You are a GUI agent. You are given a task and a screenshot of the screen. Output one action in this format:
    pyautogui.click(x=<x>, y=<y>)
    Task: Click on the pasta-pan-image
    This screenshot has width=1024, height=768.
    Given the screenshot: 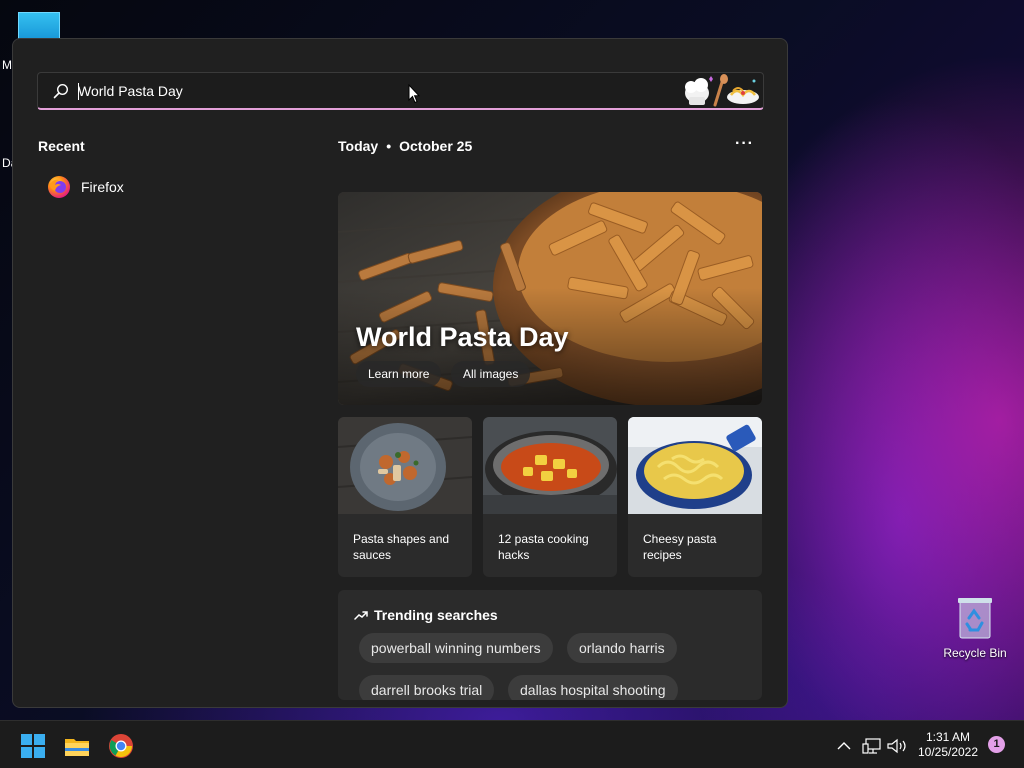 What is the action you would take?
    pyautogui.click(x=550, y=465)
    